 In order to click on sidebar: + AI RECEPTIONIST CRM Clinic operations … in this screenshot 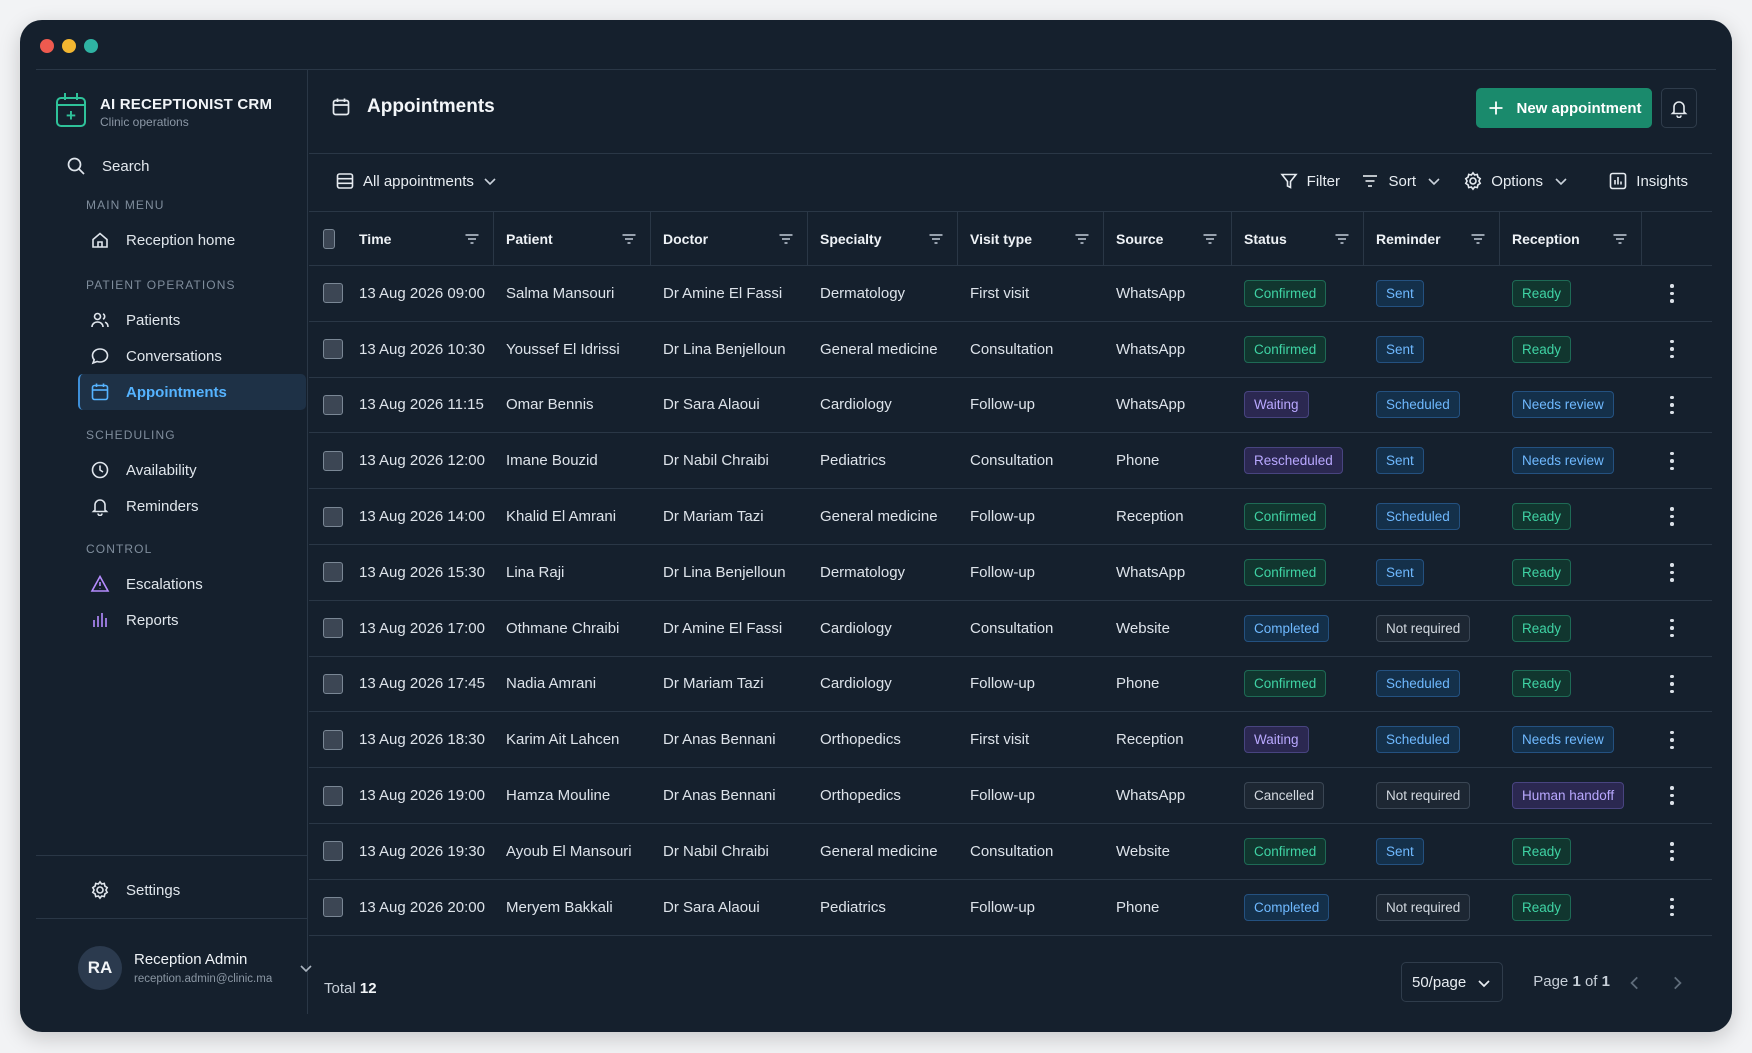, I will do `click(174, 542)`.